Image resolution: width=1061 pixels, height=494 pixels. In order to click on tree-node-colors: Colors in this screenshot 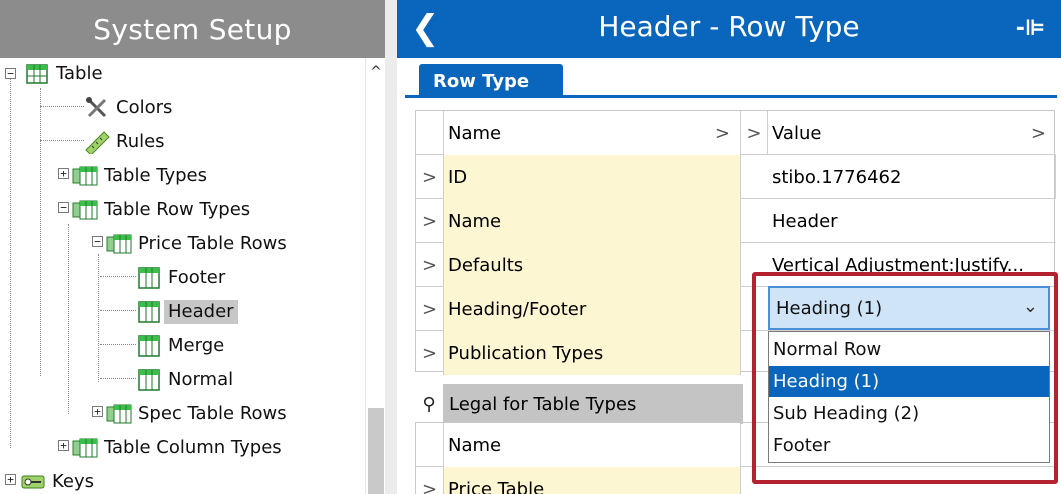, I will do `click(130, 108)`.